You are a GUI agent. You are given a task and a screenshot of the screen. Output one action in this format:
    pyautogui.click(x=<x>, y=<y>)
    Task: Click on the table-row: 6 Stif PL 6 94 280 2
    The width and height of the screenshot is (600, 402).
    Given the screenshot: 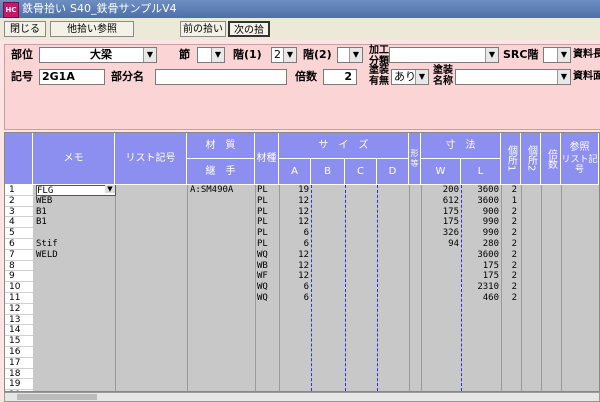 What is the action you would take?
    pyautogui.click(x=302, y=244)
    